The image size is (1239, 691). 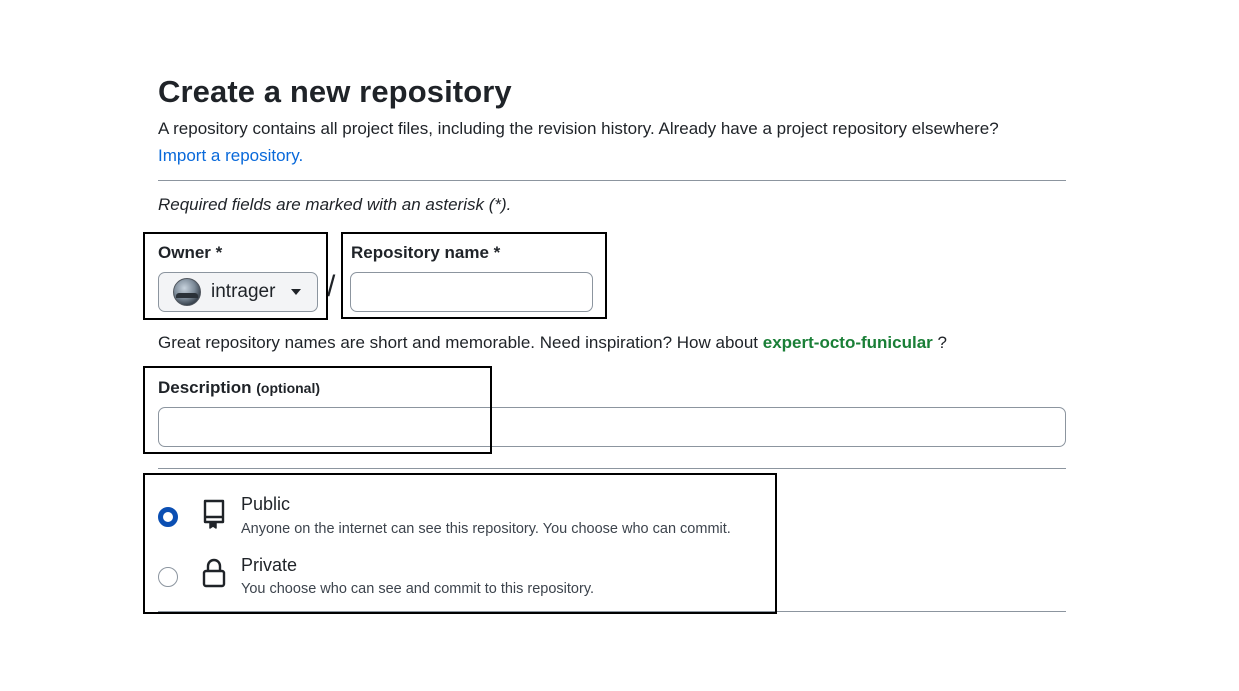 What do you see at coordinates (612, 468) in the screenshot?
I see `divider-middle` at bounding box center [612, 468].